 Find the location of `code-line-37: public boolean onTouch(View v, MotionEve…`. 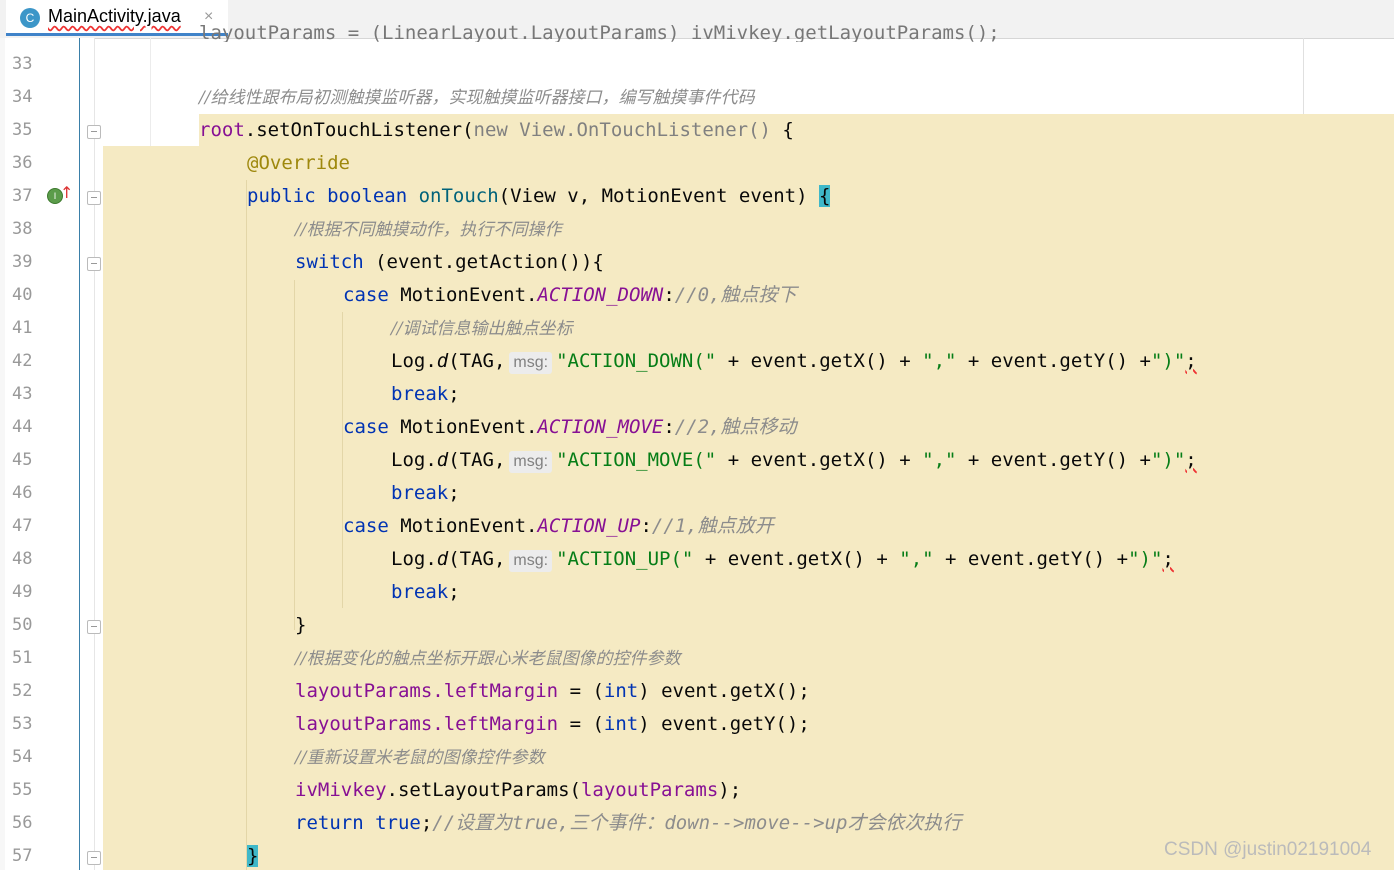

code-line-37: public boolean onTouch(View v, MotionEve… is located at coordinates (539, 196).